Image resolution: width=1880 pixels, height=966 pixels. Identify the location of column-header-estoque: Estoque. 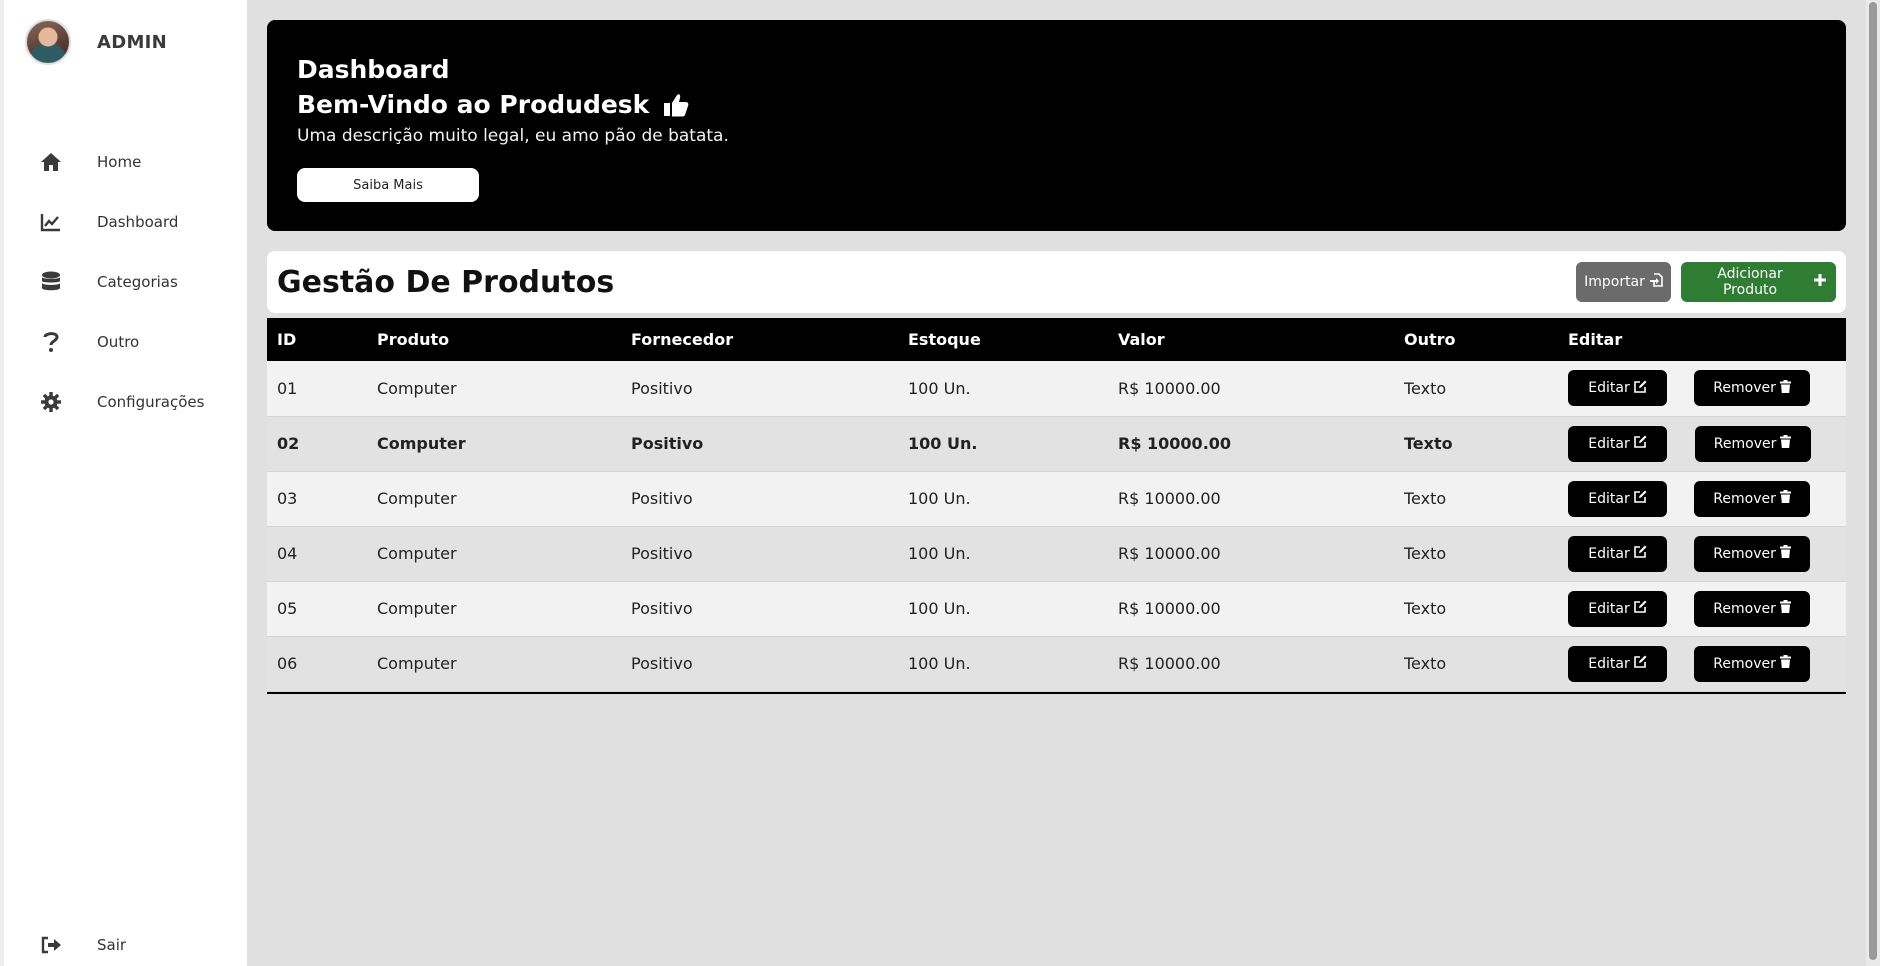
(944, 339).